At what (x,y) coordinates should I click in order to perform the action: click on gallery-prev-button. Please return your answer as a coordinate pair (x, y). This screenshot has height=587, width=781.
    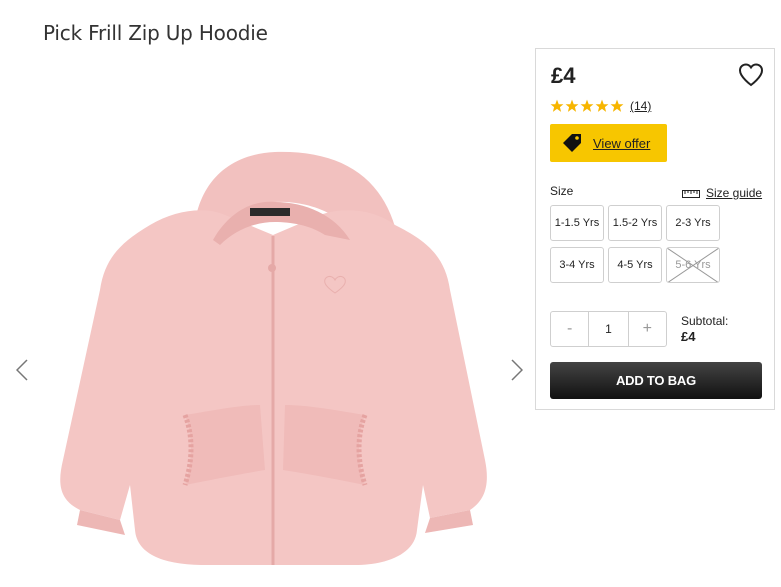
    Looking at the image, I should click on (22, 370).